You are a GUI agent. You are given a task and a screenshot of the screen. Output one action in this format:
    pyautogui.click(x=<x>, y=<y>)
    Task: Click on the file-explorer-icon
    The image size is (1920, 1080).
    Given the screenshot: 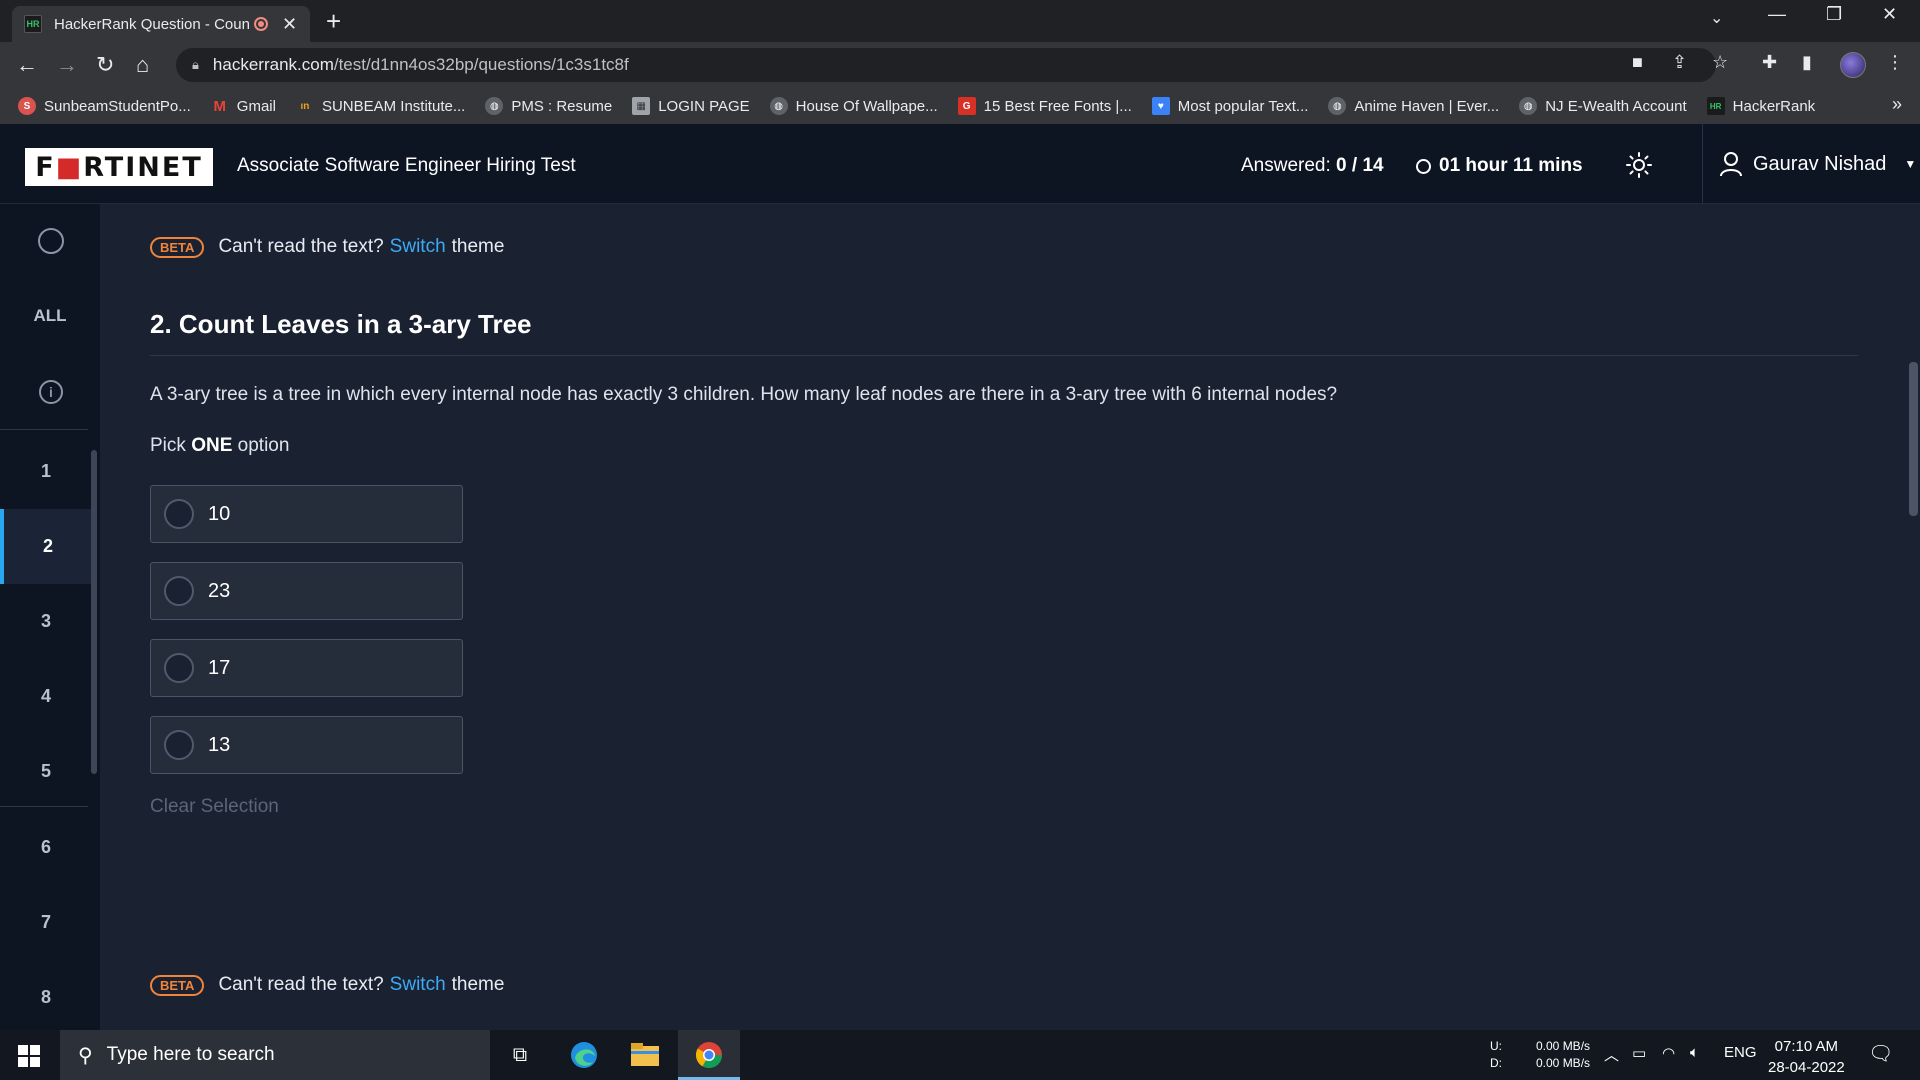 What is the action you would take?
    pyautogui.click(x=645, y=1055)
    